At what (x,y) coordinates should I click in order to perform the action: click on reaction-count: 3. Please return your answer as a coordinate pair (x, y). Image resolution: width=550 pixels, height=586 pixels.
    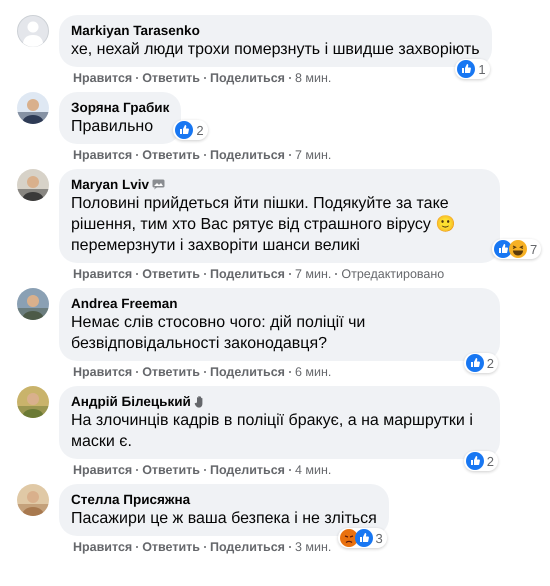
    Looking at the image, I should click on (362, 538).